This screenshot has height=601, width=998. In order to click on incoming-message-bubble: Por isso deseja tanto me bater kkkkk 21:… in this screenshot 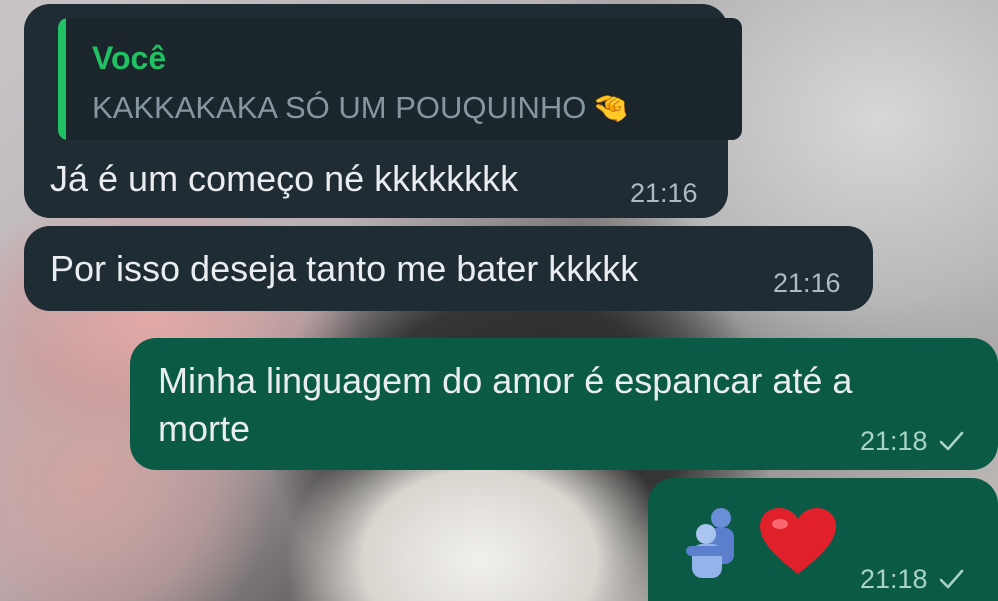, I will do `click(448, 268)`.